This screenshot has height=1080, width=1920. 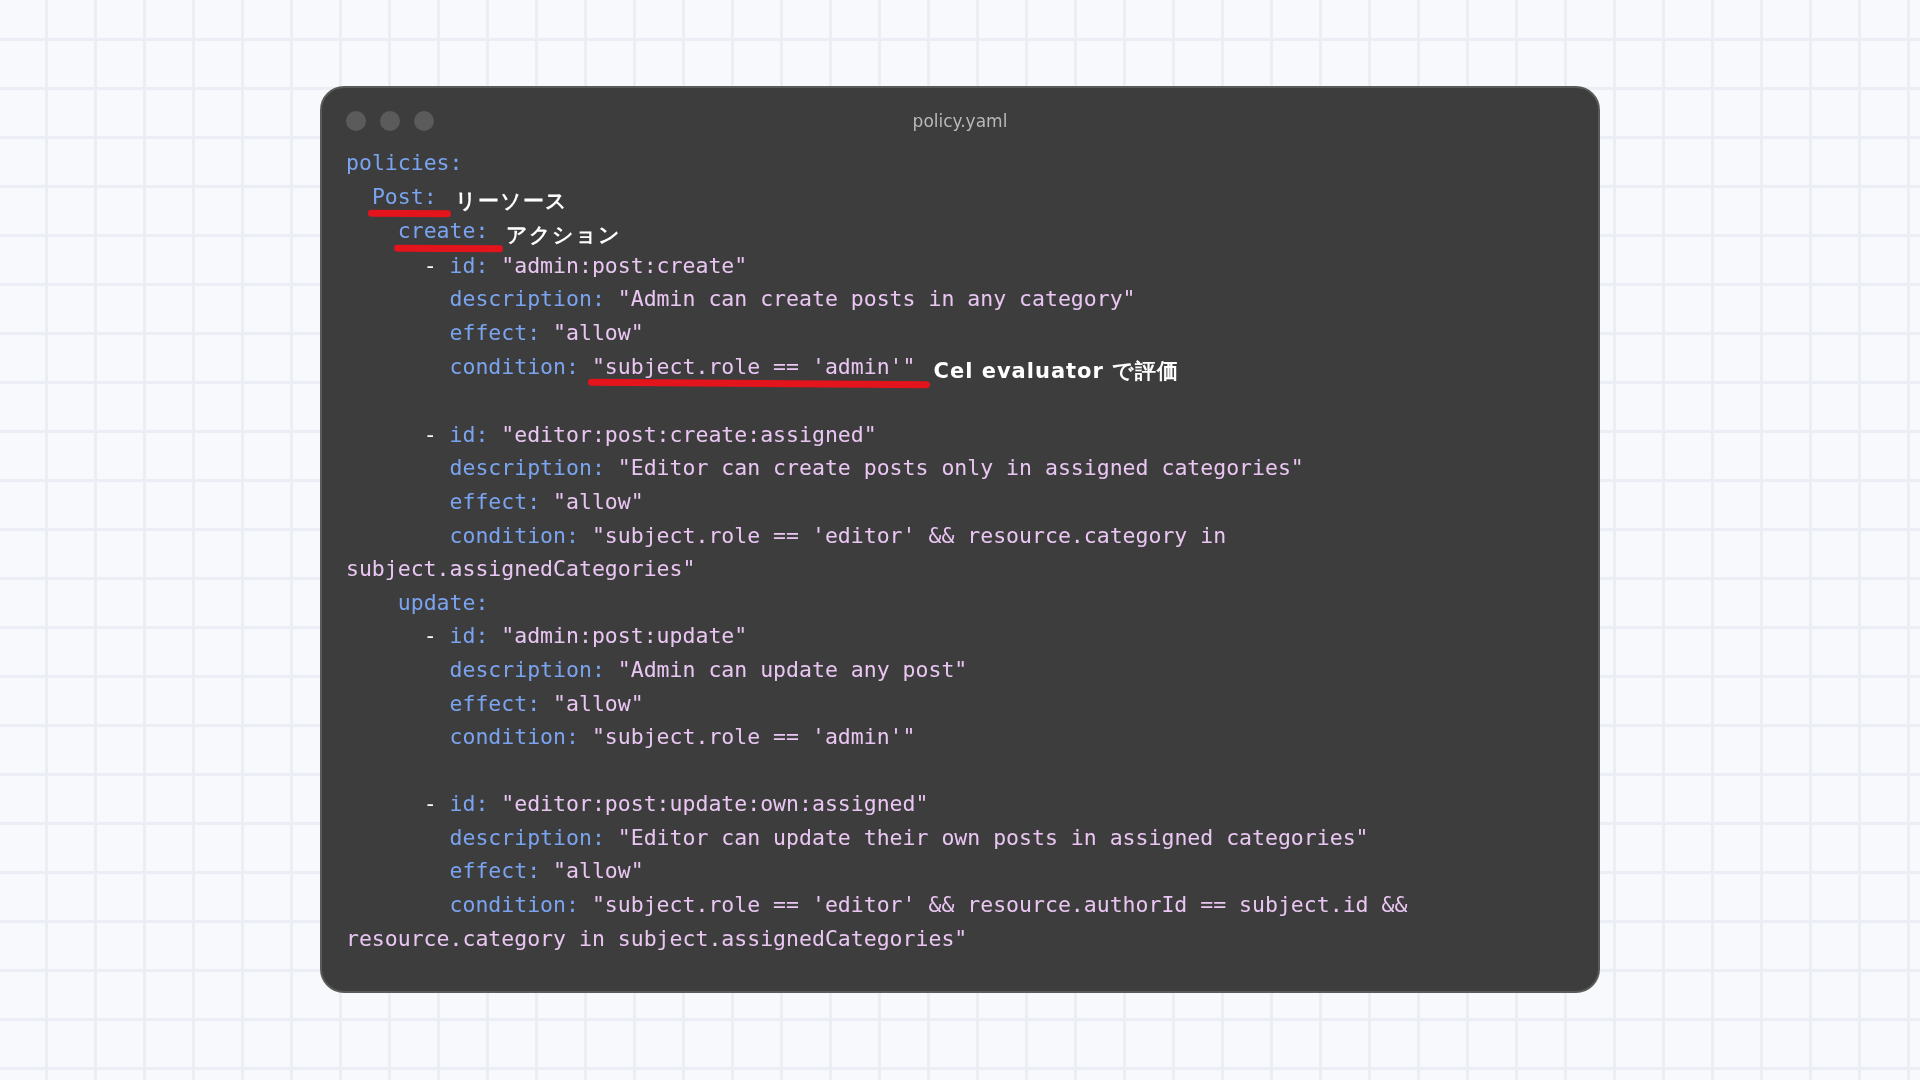 What do you see at coordinates (960, 468) in the screenshot?
I see `code-value: "Editor can create posts only in assigned categories"` at bounding box center [960, 468].